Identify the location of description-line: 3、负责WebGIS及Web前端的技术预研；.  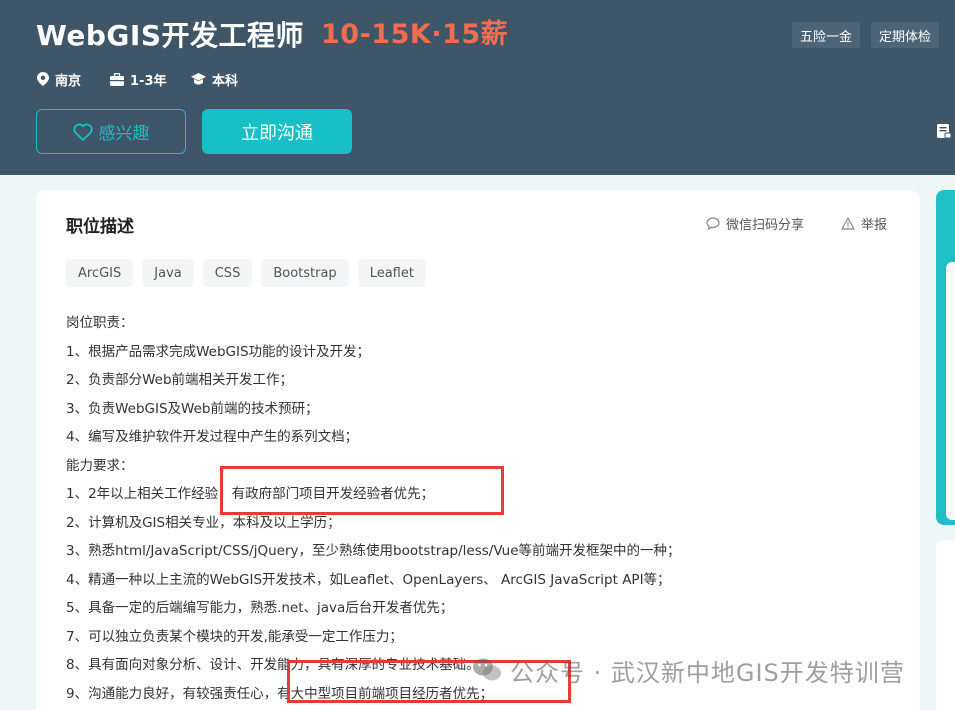
(192, 408).